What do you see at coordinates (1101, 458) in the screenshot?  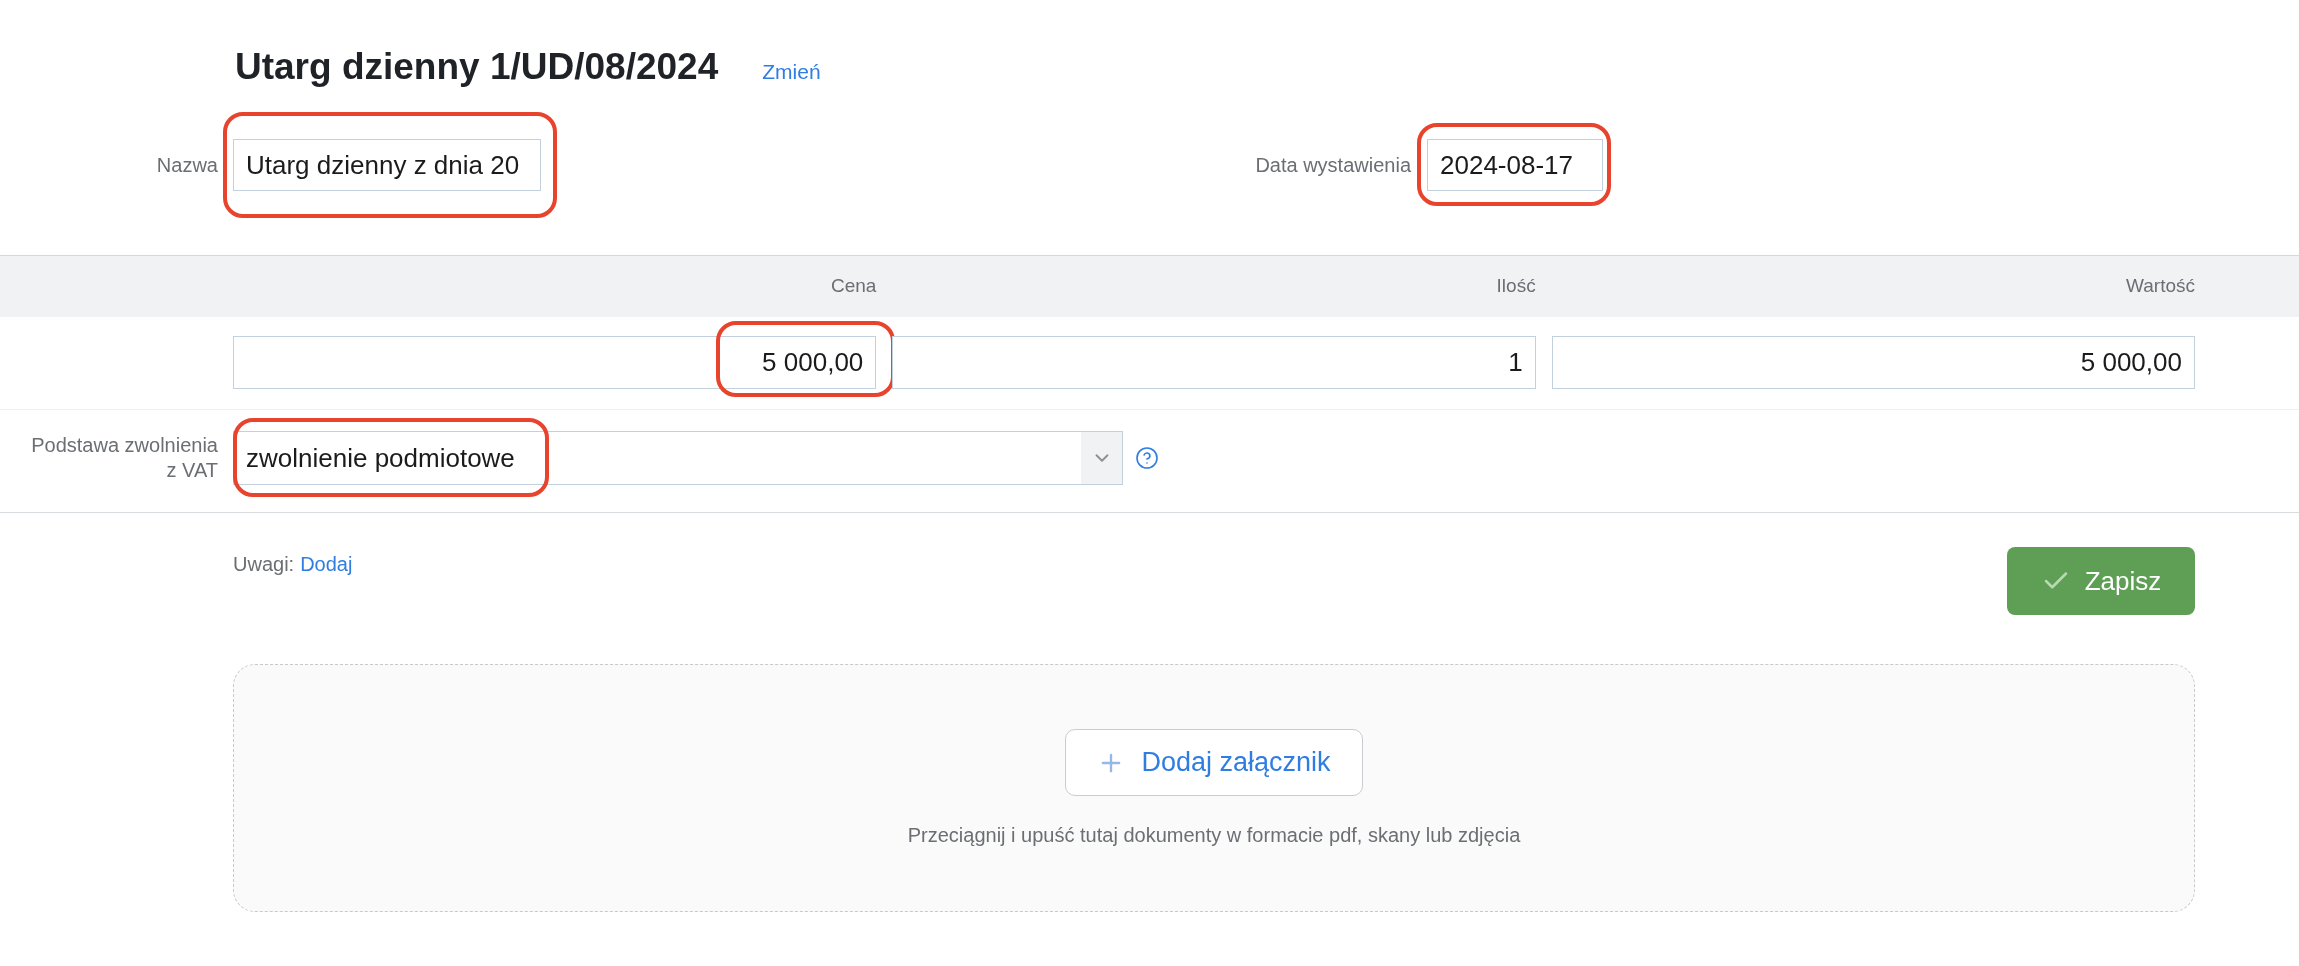 I see `dropdown-toggle` at bounding box center [1101, 458].